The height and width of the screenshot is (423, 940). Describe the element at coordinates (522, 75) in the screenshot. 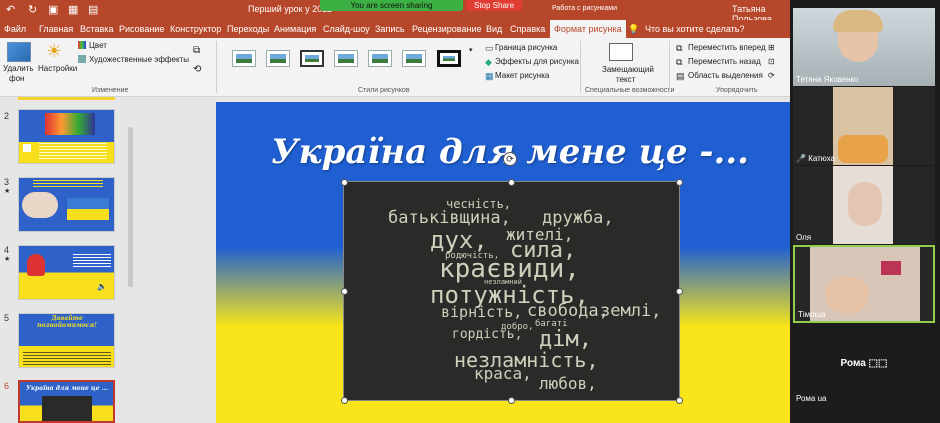

I see `picture-layout-button: Макет рисунка` at that location.